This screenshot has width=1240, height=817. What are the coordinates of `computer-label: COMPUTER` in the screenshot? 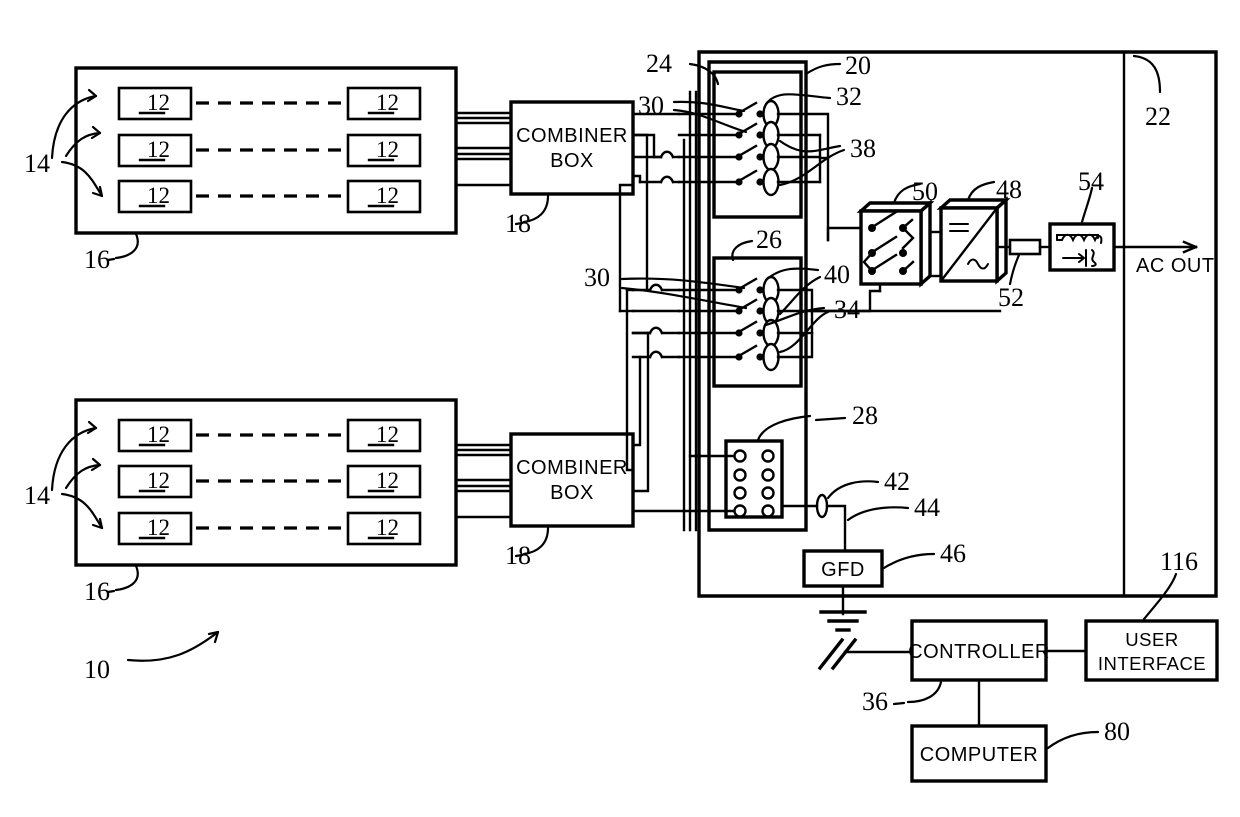 It's located at (979, 755).